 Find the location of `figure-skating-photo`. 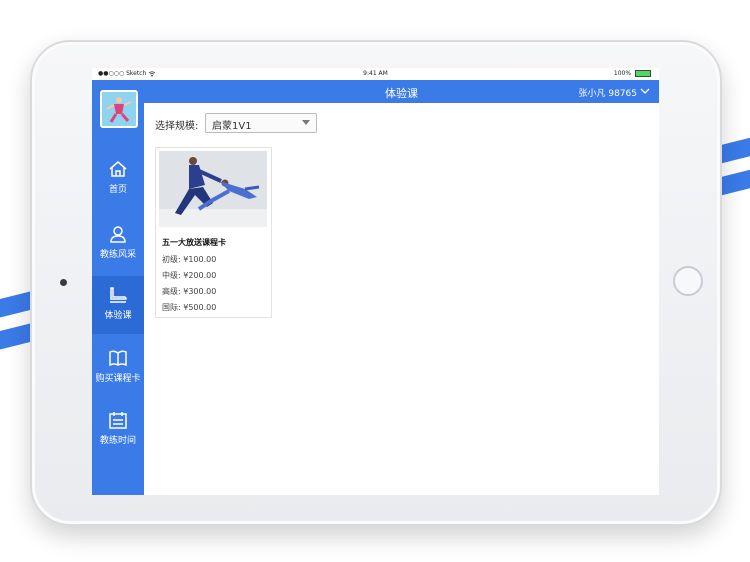

figure-skating-photo is located at coordinates (213, 189).